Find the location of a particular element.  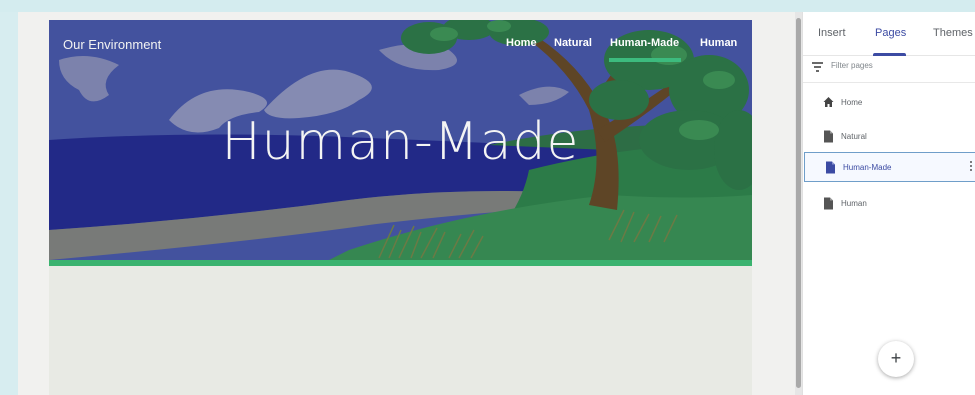

page-item-label: Human is located at coordinates (854, 203).